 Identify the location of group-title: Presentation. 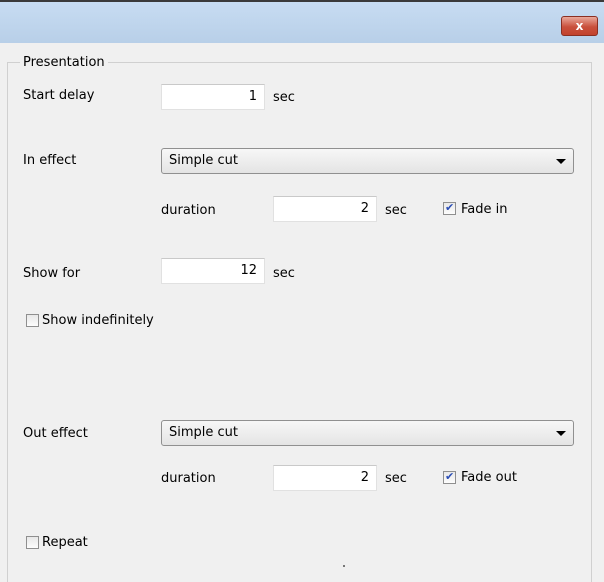
(64, 62).